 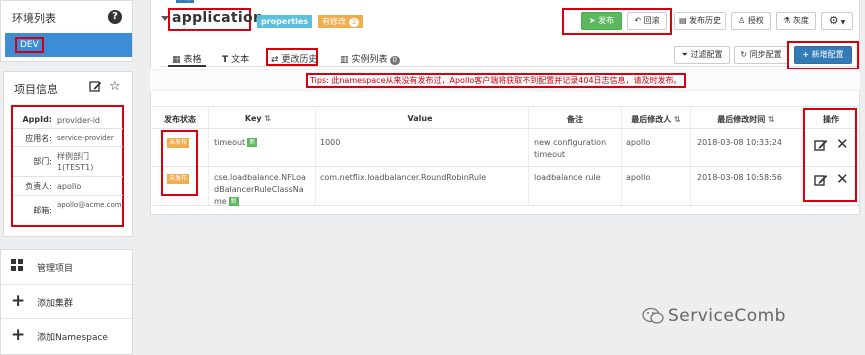 I want to click on manage-project-item: 管理项目, so click(x=66, y=267).